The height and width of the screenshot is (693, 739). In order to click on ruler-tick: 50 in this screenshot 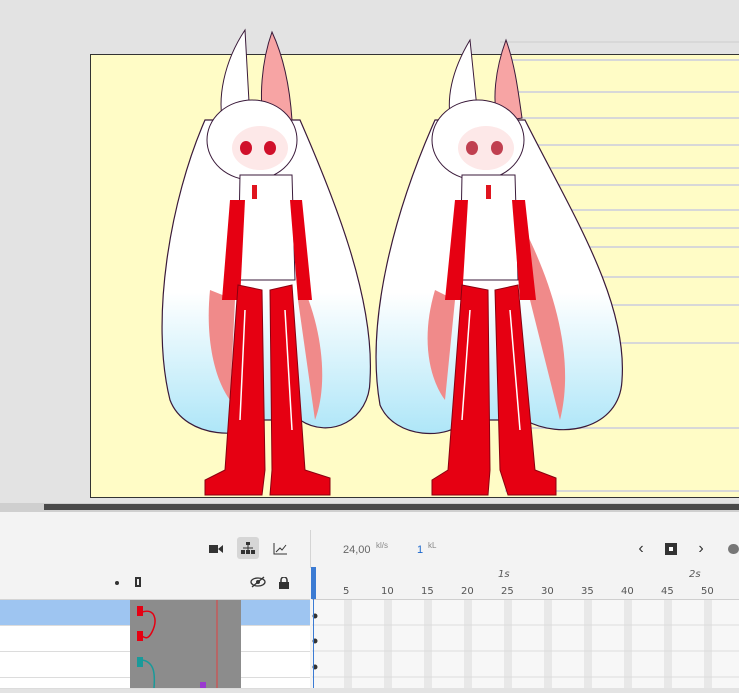, I will do `click(707, 591)`.